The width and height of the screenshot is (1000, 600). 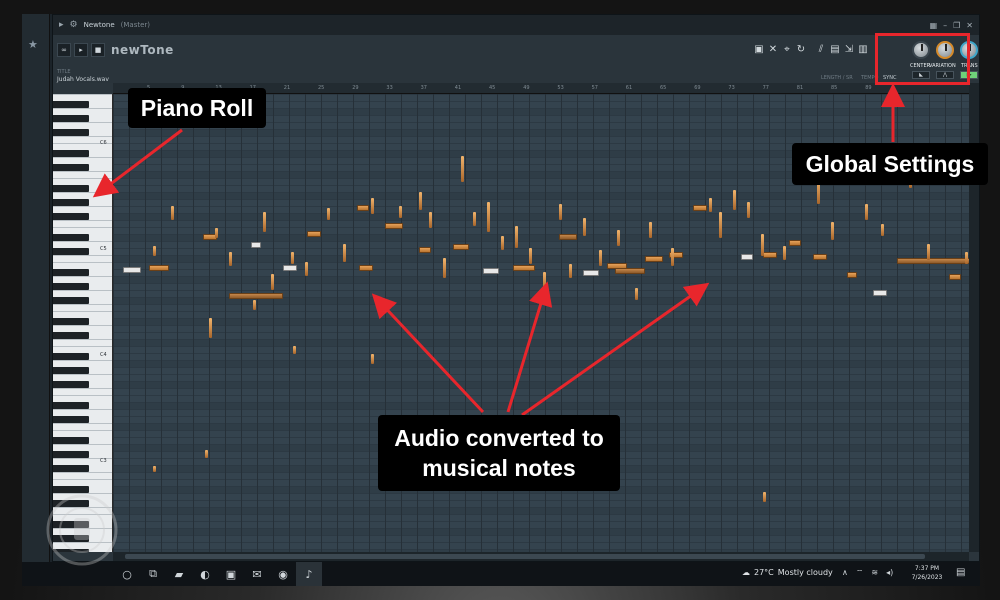 What do you see at coordinates (849, 49) in the screenshot?
I see `export-icon: ⇲` at bounding box center [849, 49].